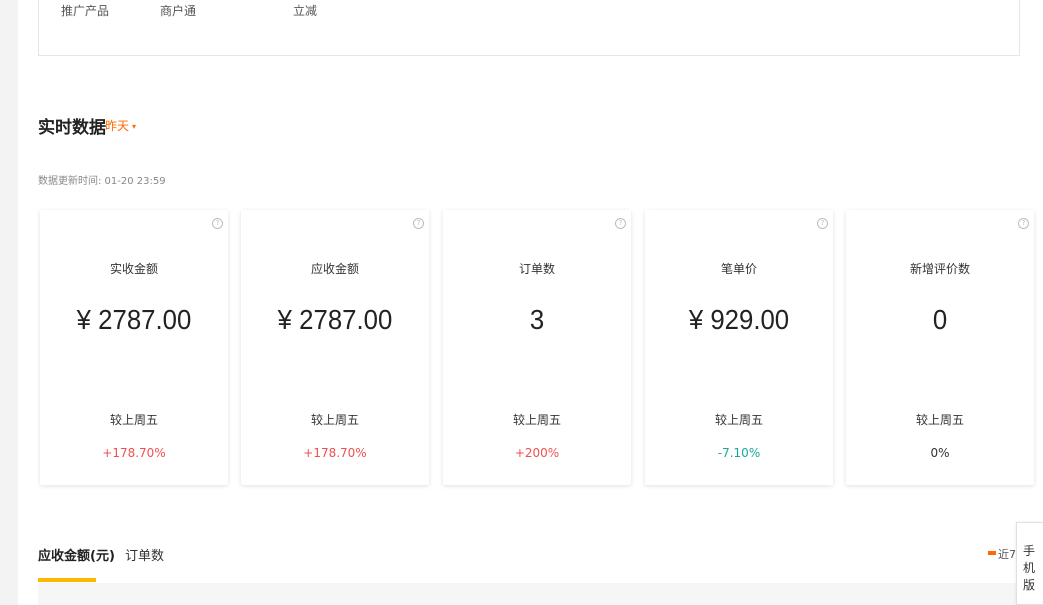 Image resolution: width=1043 pixels, height=605 pixels. What do you see at coordinates (335, 347) in the screenshot?
I see `metric-card-receivable: ? 应收金额 ¥ 2787.00 较上周五 +178.70%` at bounding box center [335, 347].